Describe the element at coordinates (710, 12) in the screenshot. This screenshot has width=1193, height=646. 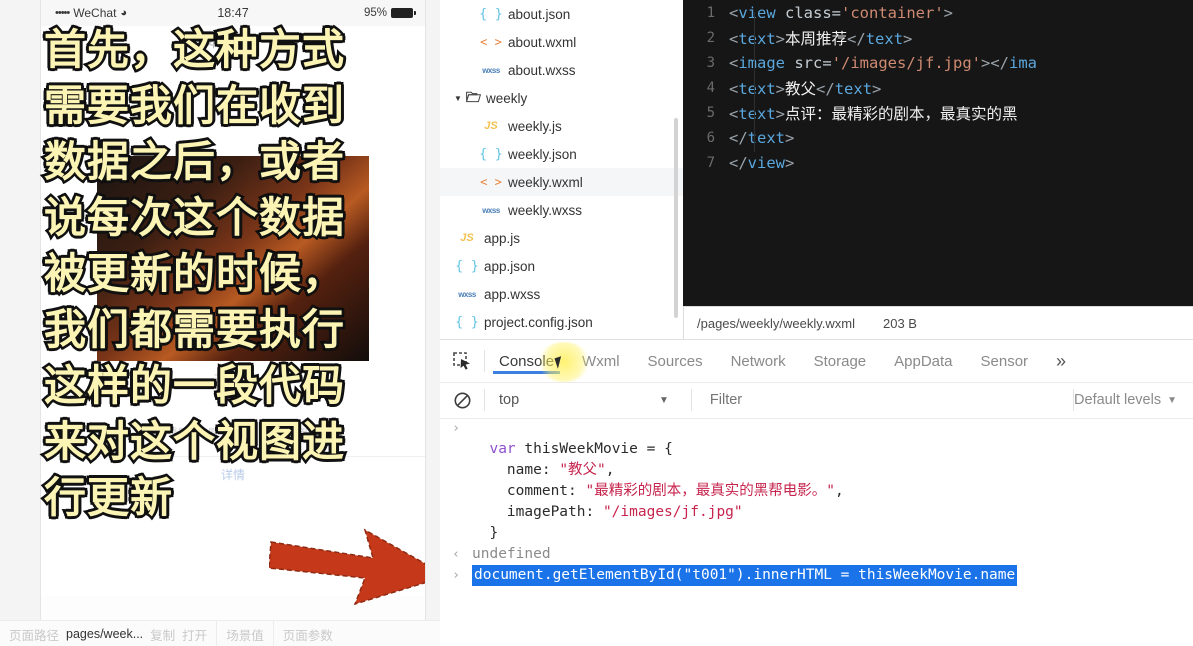
I see `line-number: 1` at that location.